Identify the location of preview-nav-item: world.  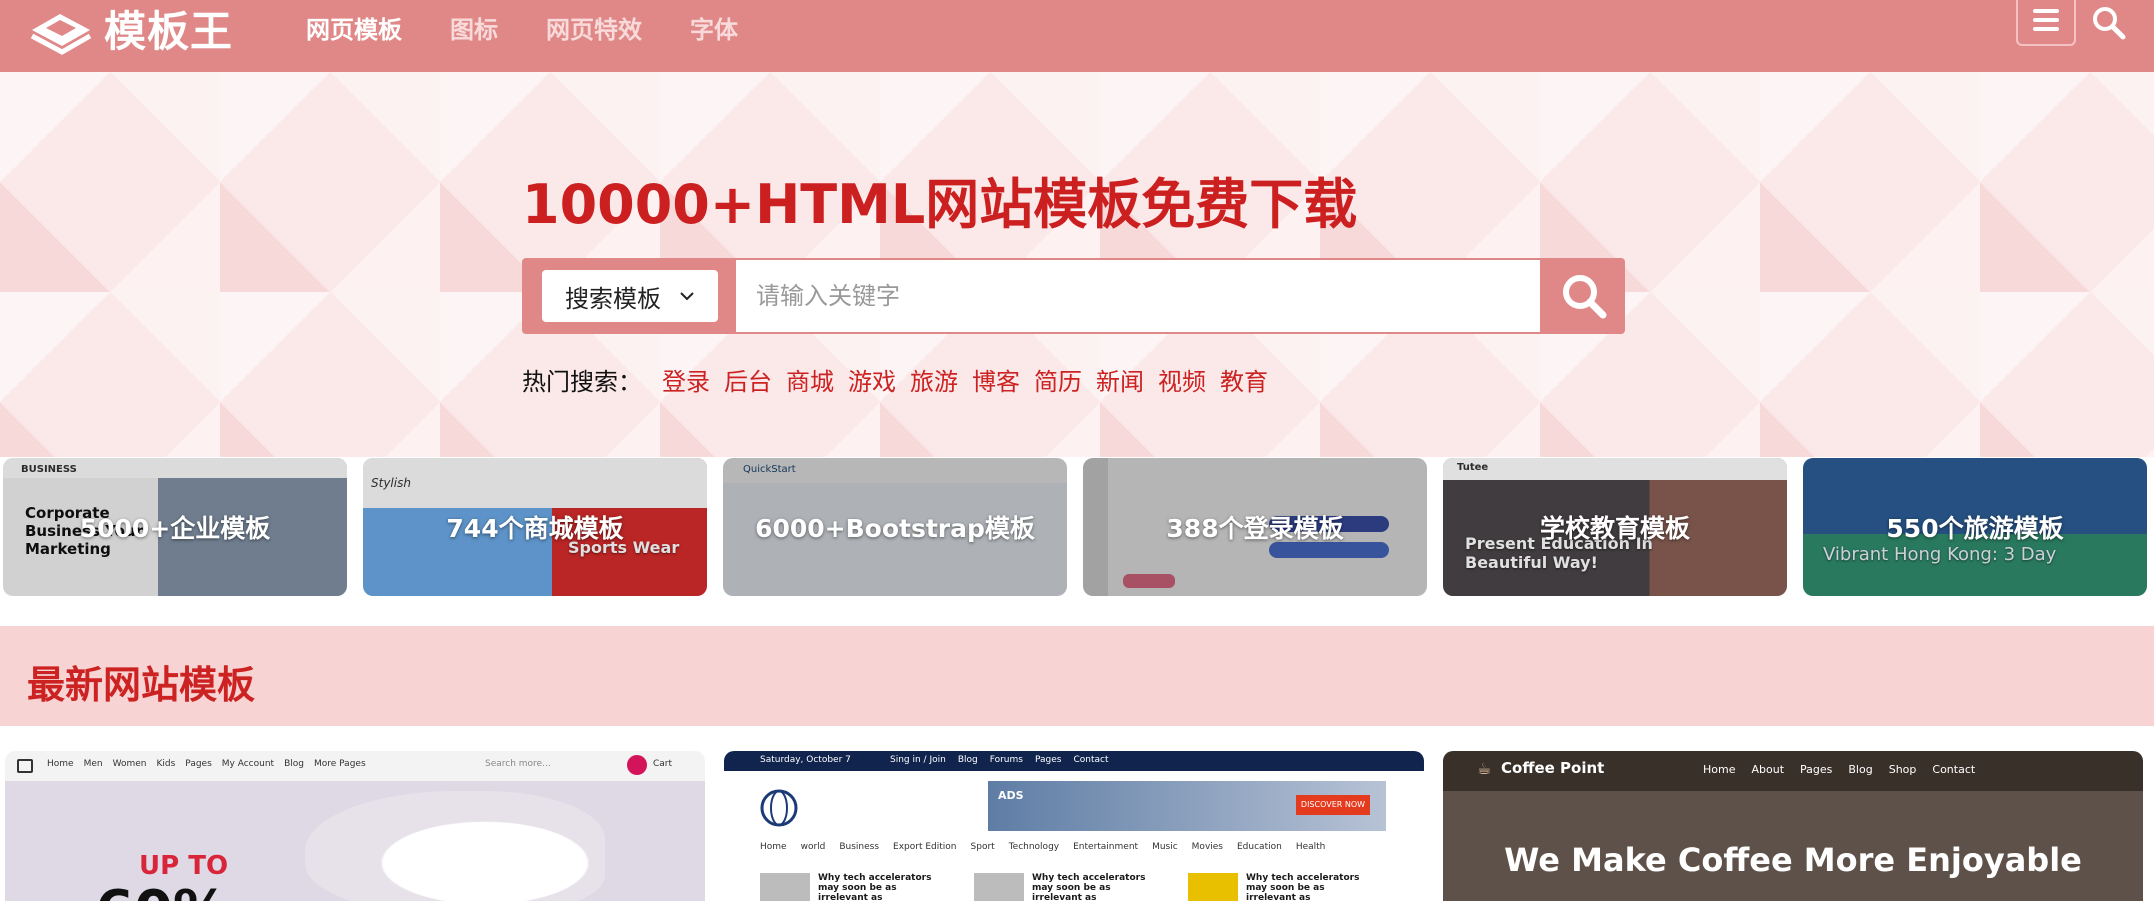
(813, 847).